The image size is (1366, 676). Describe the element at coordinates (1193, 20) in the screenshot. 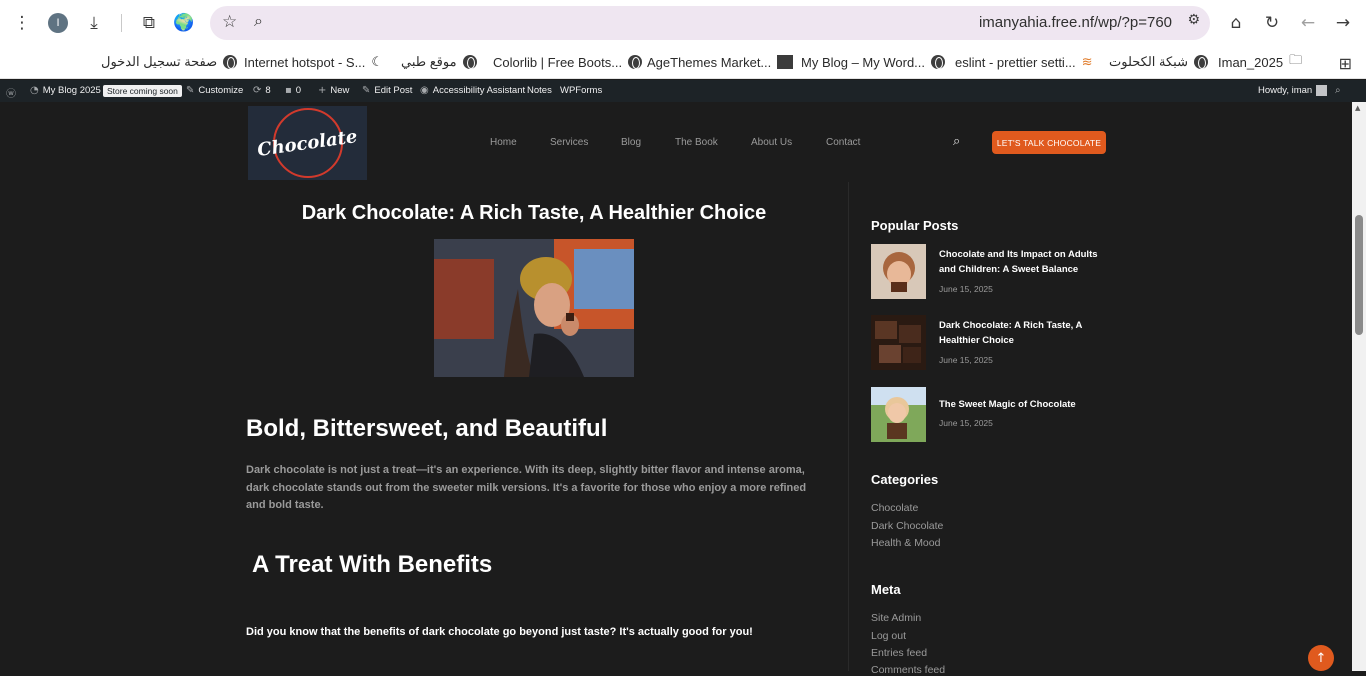

I see `site-settings-icon: ⚙` at that location.